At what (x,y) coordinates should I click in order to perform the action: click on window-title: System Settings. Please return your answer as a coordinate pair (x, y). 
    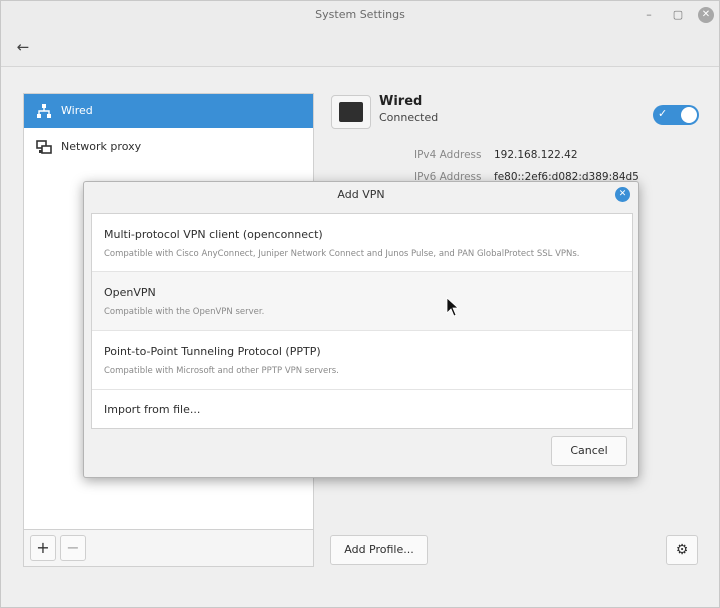
    Looking at the image, I should click on (360, 14).